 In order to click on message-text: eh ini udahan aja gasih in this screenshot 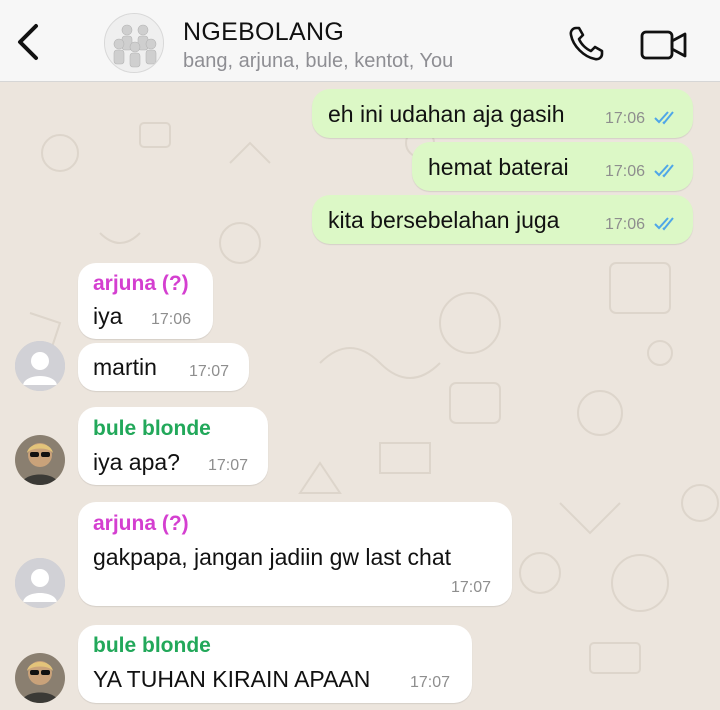, I will do `click(446, 114)`.